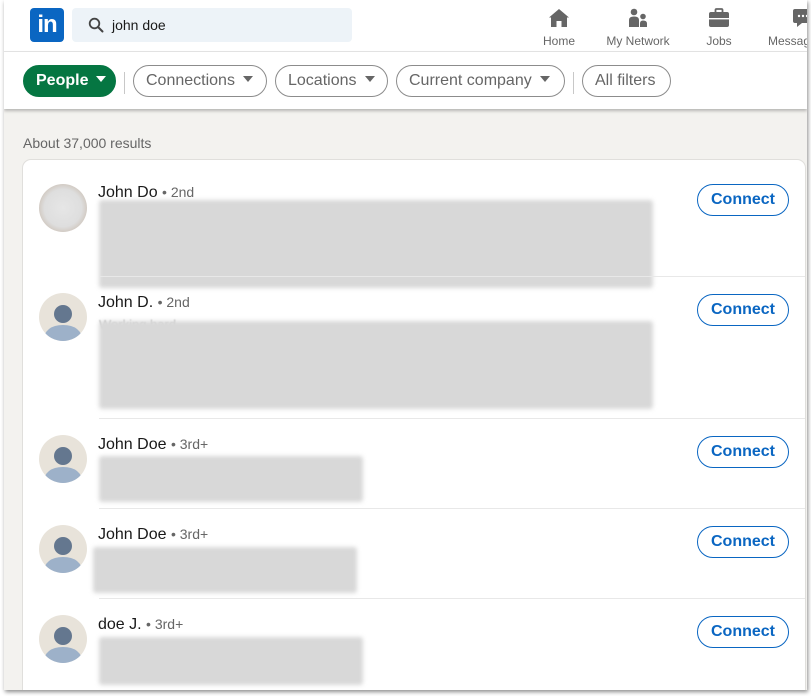 This screenshot has width=811, height=696. Describe the element at coordinates (800, 18) in the screenshot. I see `messaging-icon` at that location.